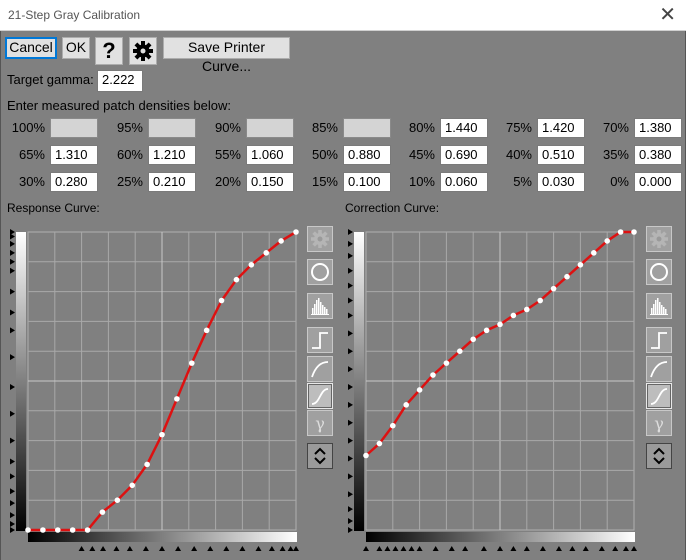 This screenshot has width=686, height=560. What do you see at coordinates (464, 128) in the screenshot?
I see `patch-density-input: 1.440` at bounding box center [464, 128].